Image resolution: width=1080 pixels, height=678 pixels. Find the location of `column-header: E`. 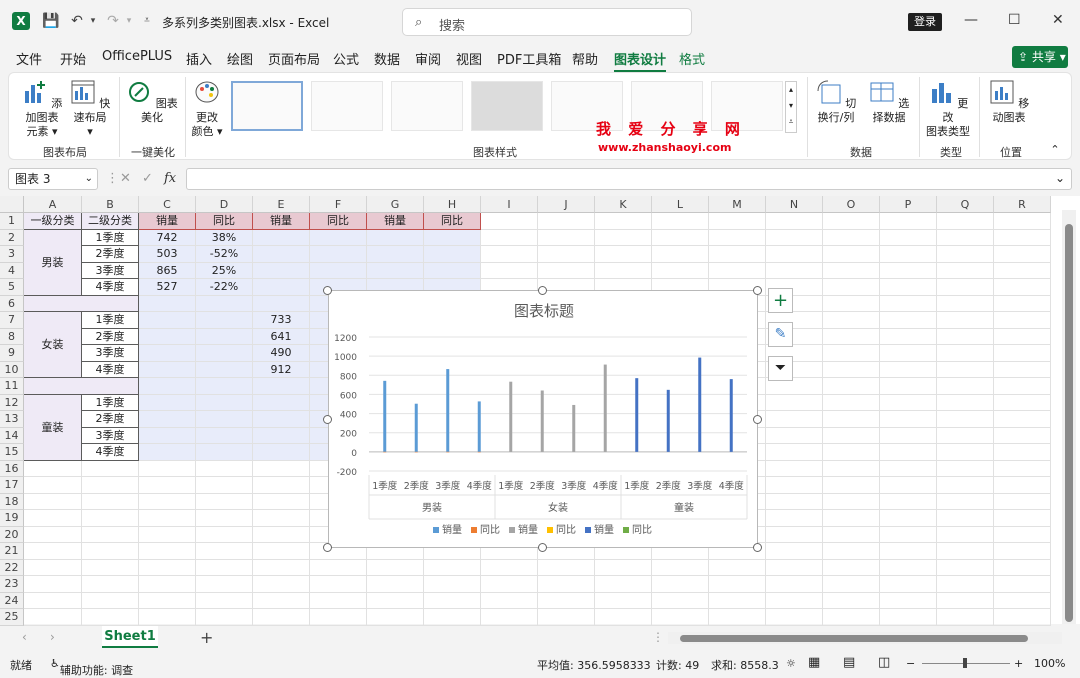

column-header: E is located at coordinates (281, 204).